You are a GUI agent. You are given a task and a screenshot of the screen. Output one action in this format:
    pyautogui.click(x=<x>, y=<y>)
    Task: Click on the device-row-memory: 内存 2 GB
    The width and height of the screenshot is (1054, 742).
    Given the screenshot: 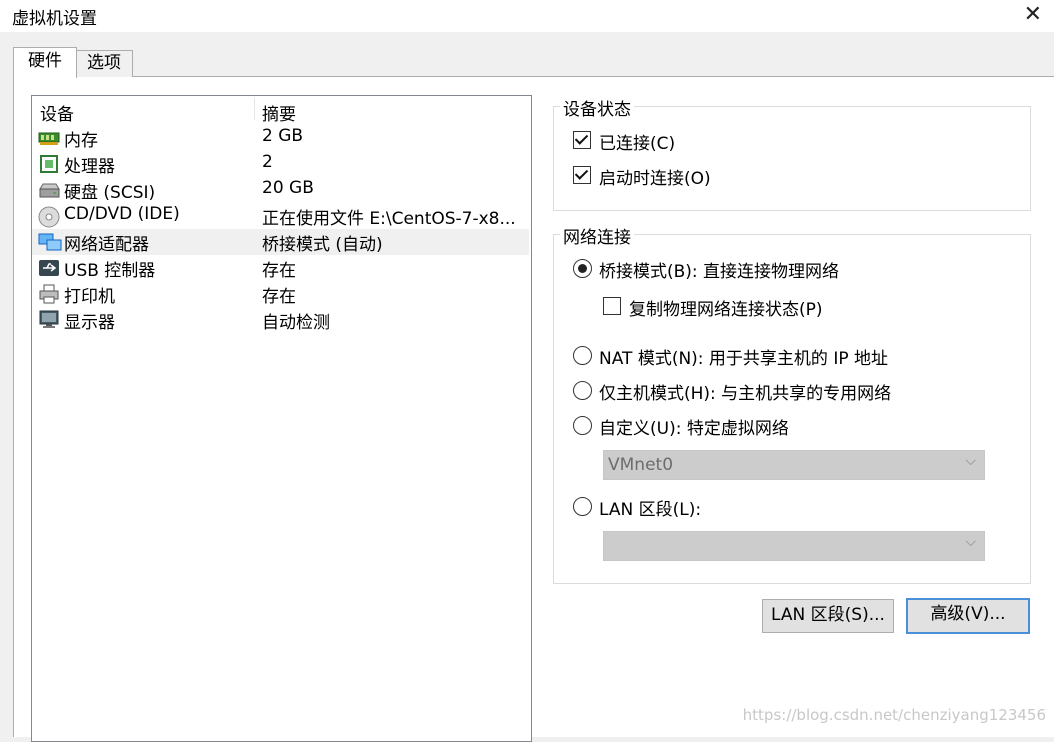 What is the action you would take?
    pyautogui.click(x=280, y=138)
    